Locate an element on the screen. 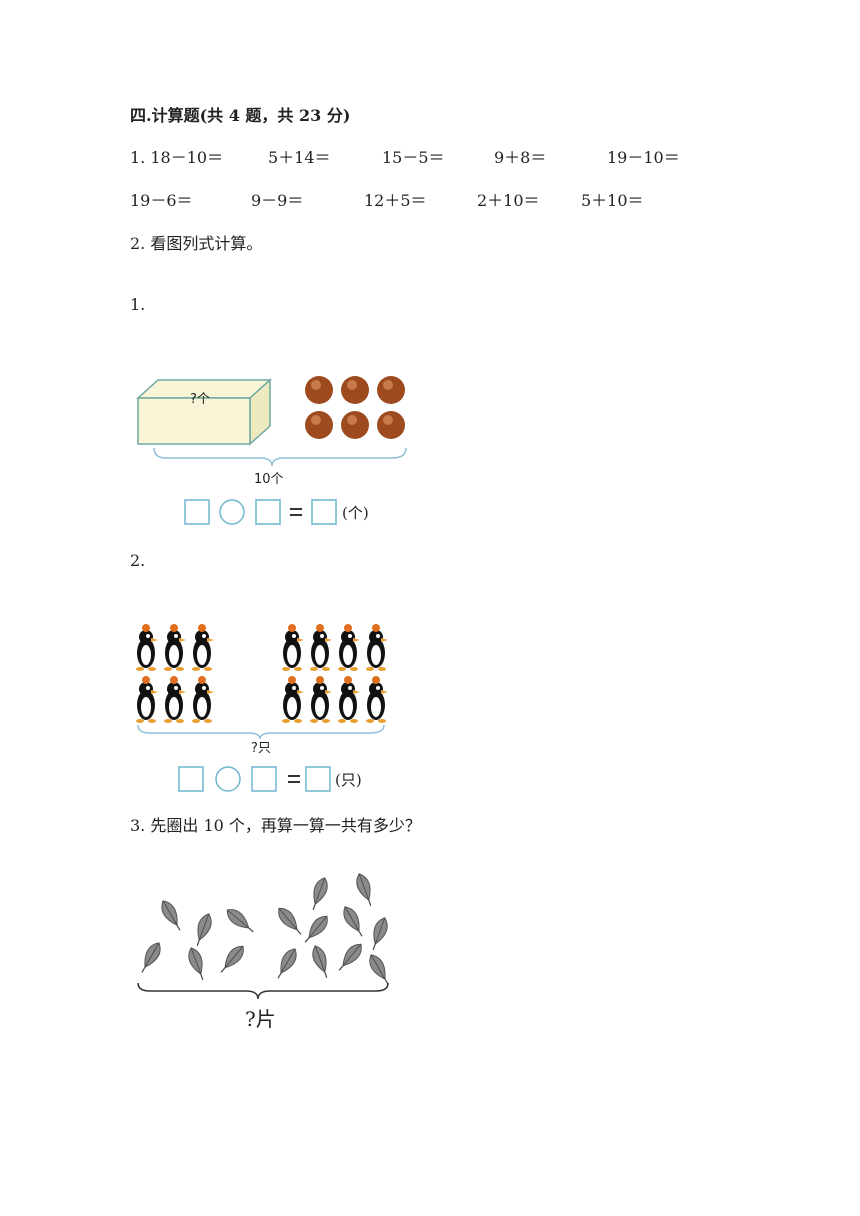 The width and height of the screenshot is (860, 1216). unit-label-1: (个) is located at coordinates (355, 513).